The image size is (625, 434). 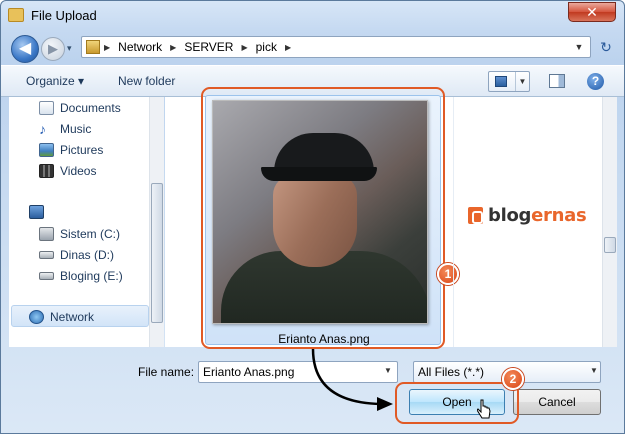 What do you see at coordinates (579, 47) in the screenshot?
I see `address-dropdown-button: ▼` at bounding box center [579, 47].